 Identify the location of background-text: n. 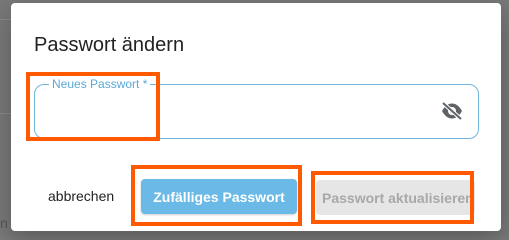
(4, 223).